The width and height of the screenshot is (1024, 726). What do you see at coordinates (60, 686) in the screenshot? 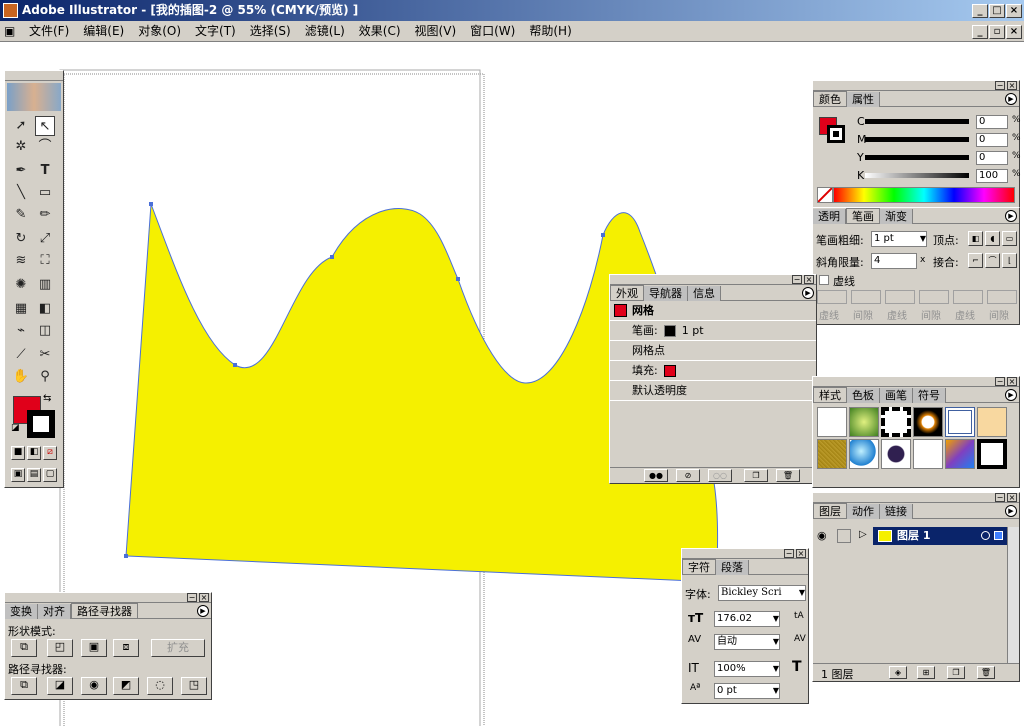
I see `trim-icon: ◪` at bounding box center [60, 686].